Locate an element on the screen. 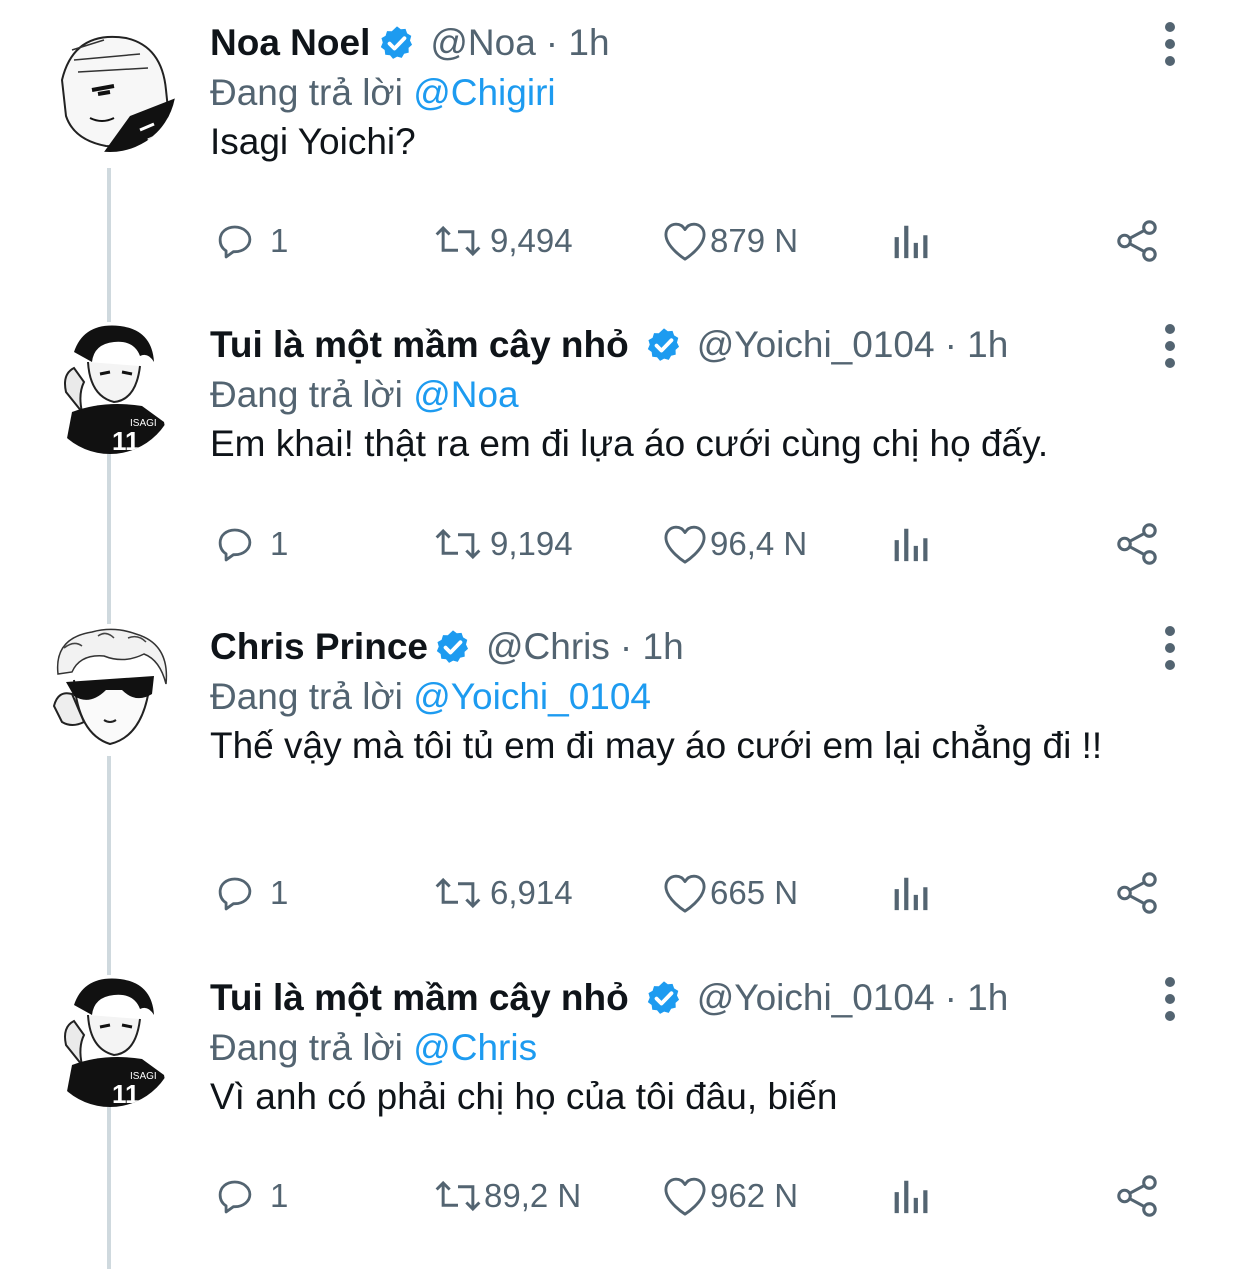 Image resolution: width=1234 pixels, height=1269 pixels. retweet-button: 6,914 is located at coordinates (502, 893).